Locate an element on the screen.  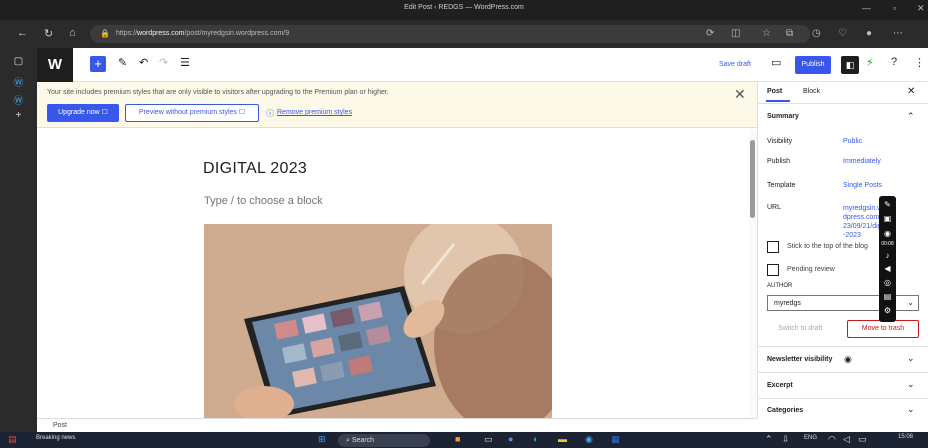
task-view-icon: ▭ is located at coordinates (488, 439).